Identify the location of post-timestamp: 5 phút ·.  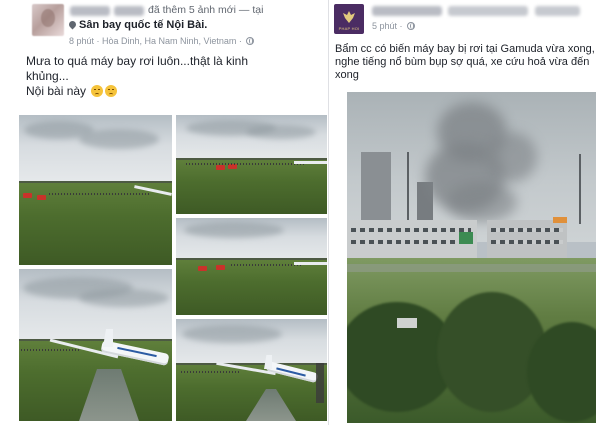
(387, 26).